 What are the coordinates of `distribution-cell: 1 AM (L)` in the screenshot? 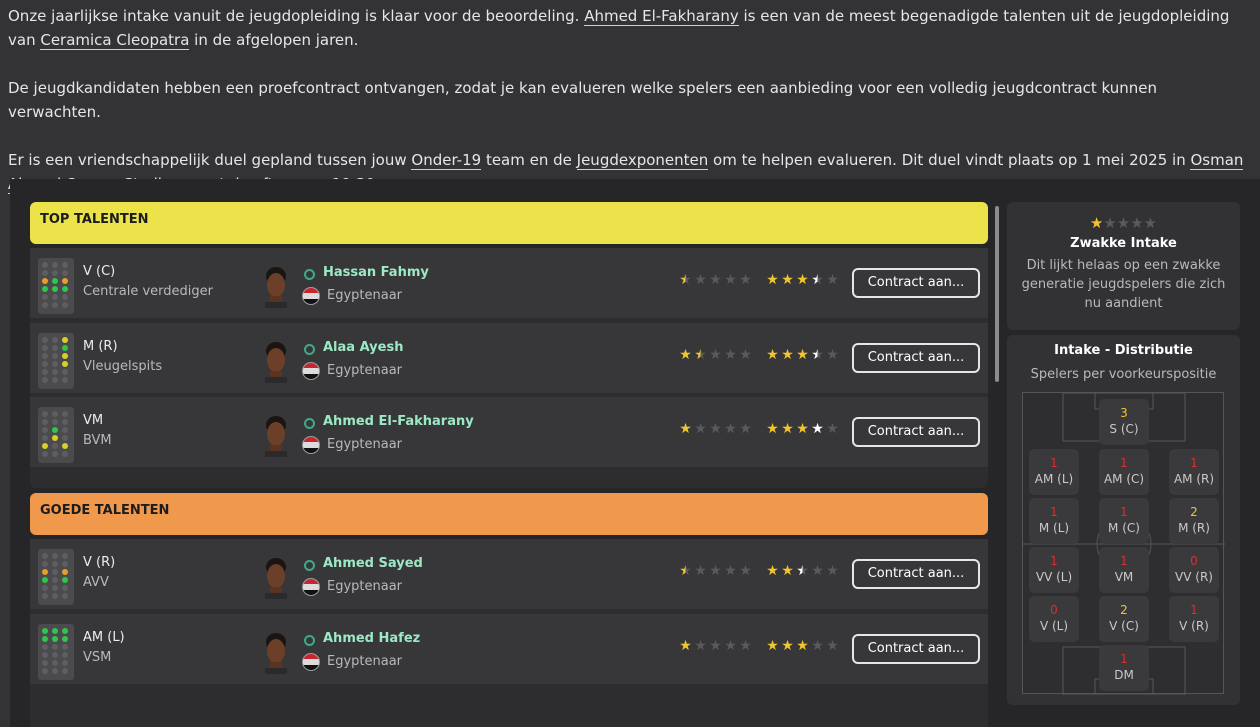 It's located at (1054, 472).